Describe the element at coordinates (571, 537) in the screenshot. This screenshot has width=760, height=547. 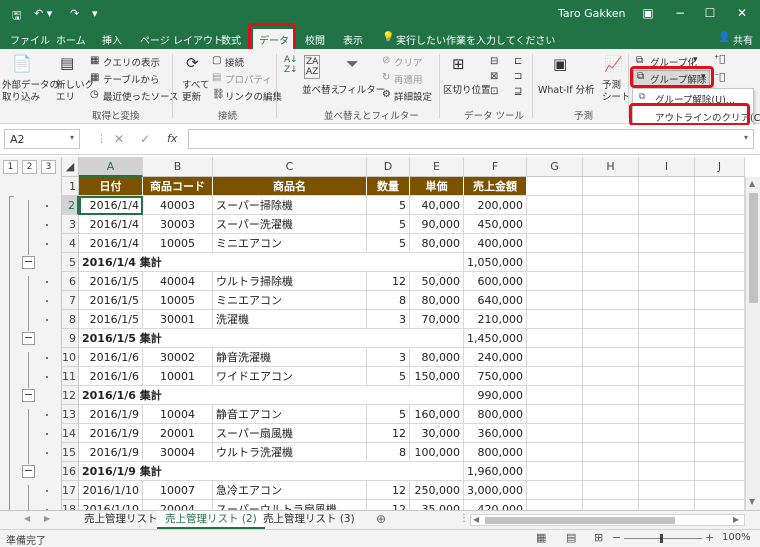
I see `page-layout-view-icon: ▤` at that location.